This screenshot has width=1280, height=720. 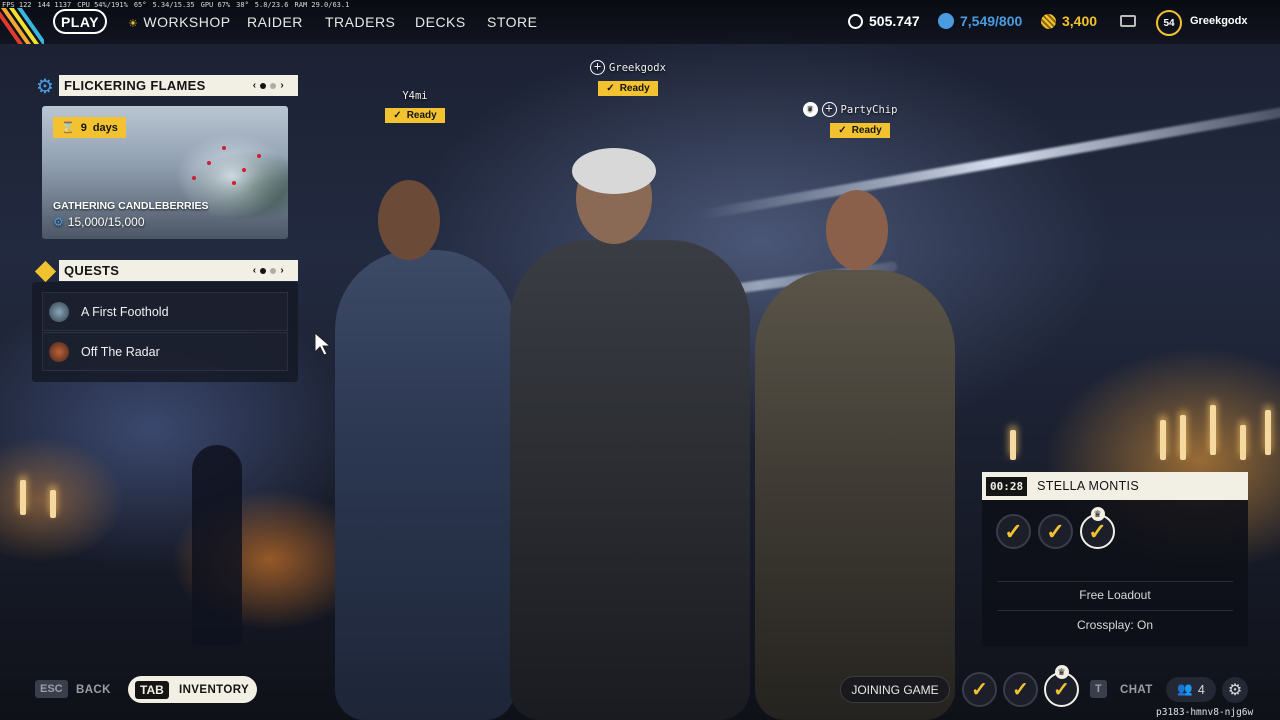 What do you see at coordinates (512, 22) in the screenshot?
I see `nav-store: STORE` at bounding box center [512, 22].